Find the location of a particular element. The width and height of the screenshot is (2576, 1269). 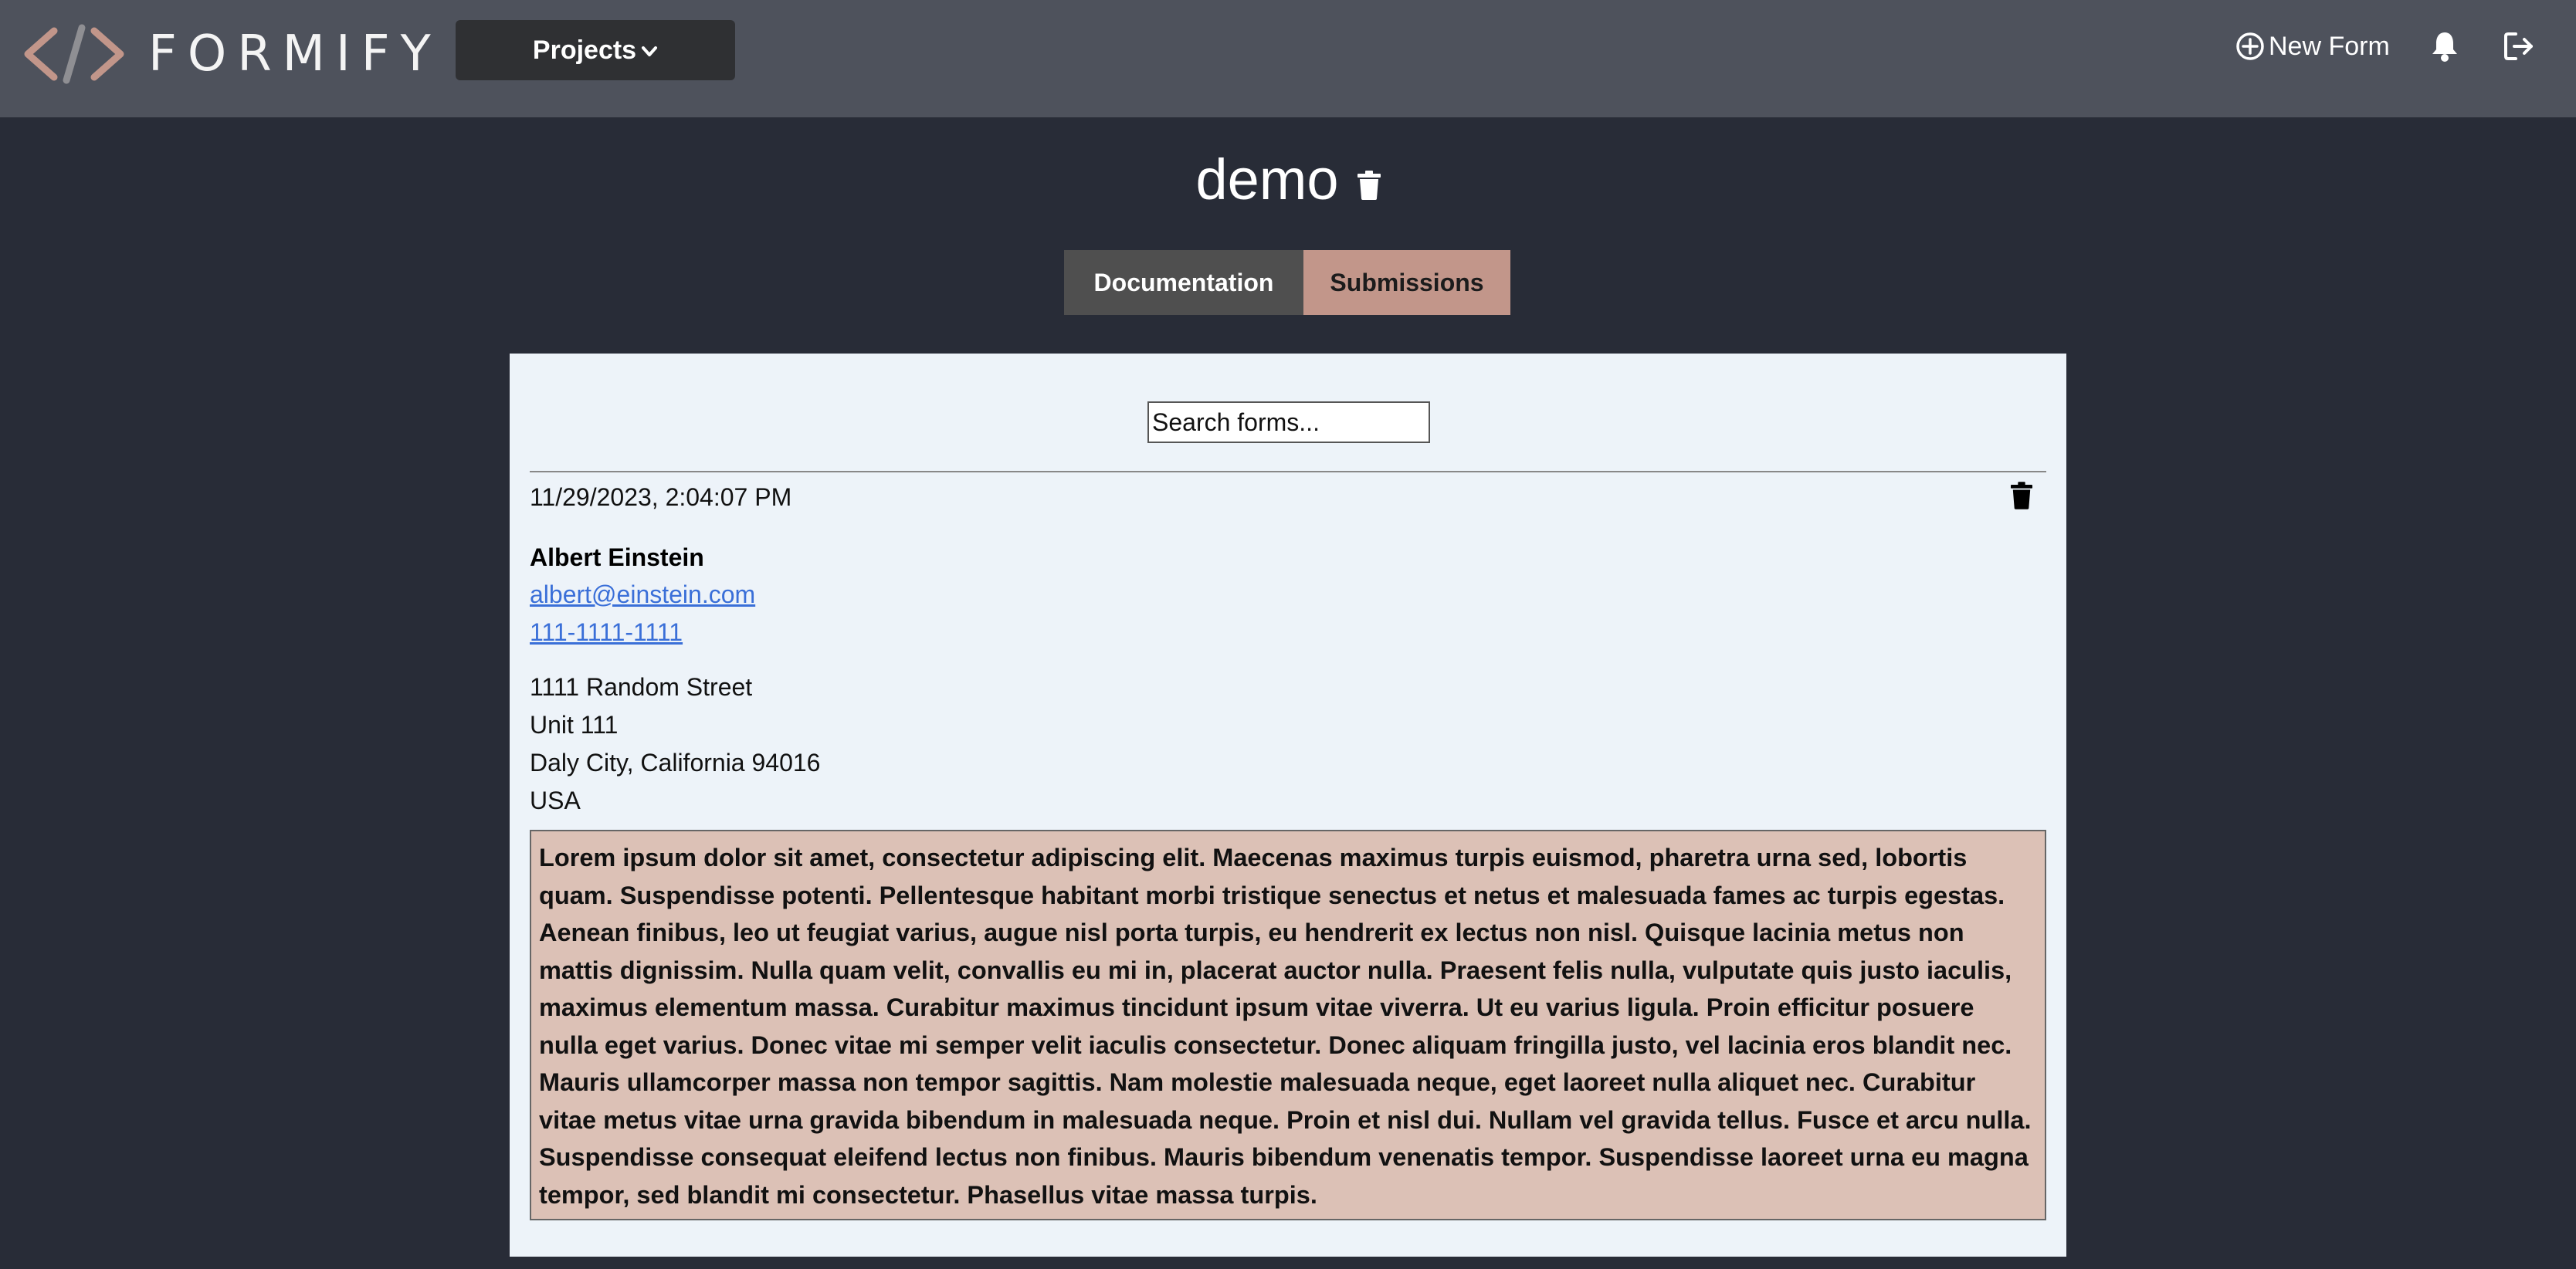

divider is located at coordinates (1288, 471).